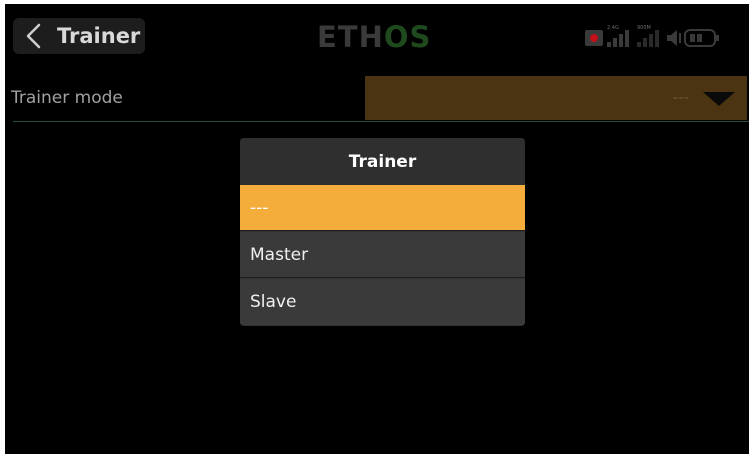 This screenshot has height=454, width=752. What do you see at coordinates (594, 38) in the screenshot?
I see `record-icon` at bounding box center [594, 38].